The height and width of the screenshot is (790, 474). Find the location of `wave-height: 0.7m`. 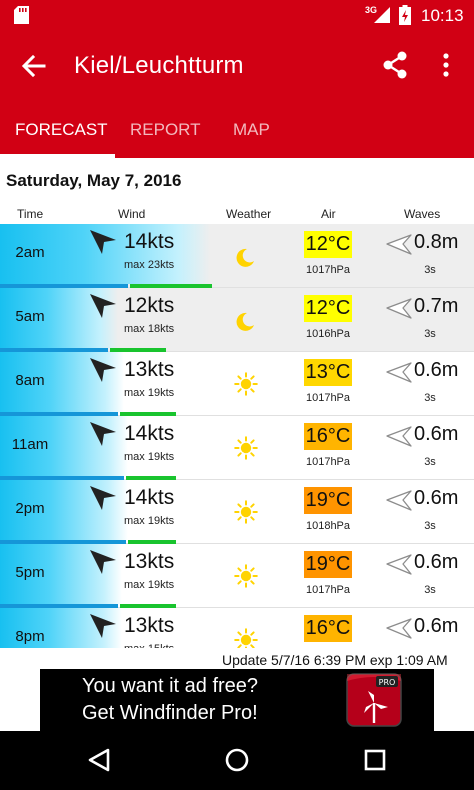

wave-height: 0.7m is located at coordinates (436, 306).